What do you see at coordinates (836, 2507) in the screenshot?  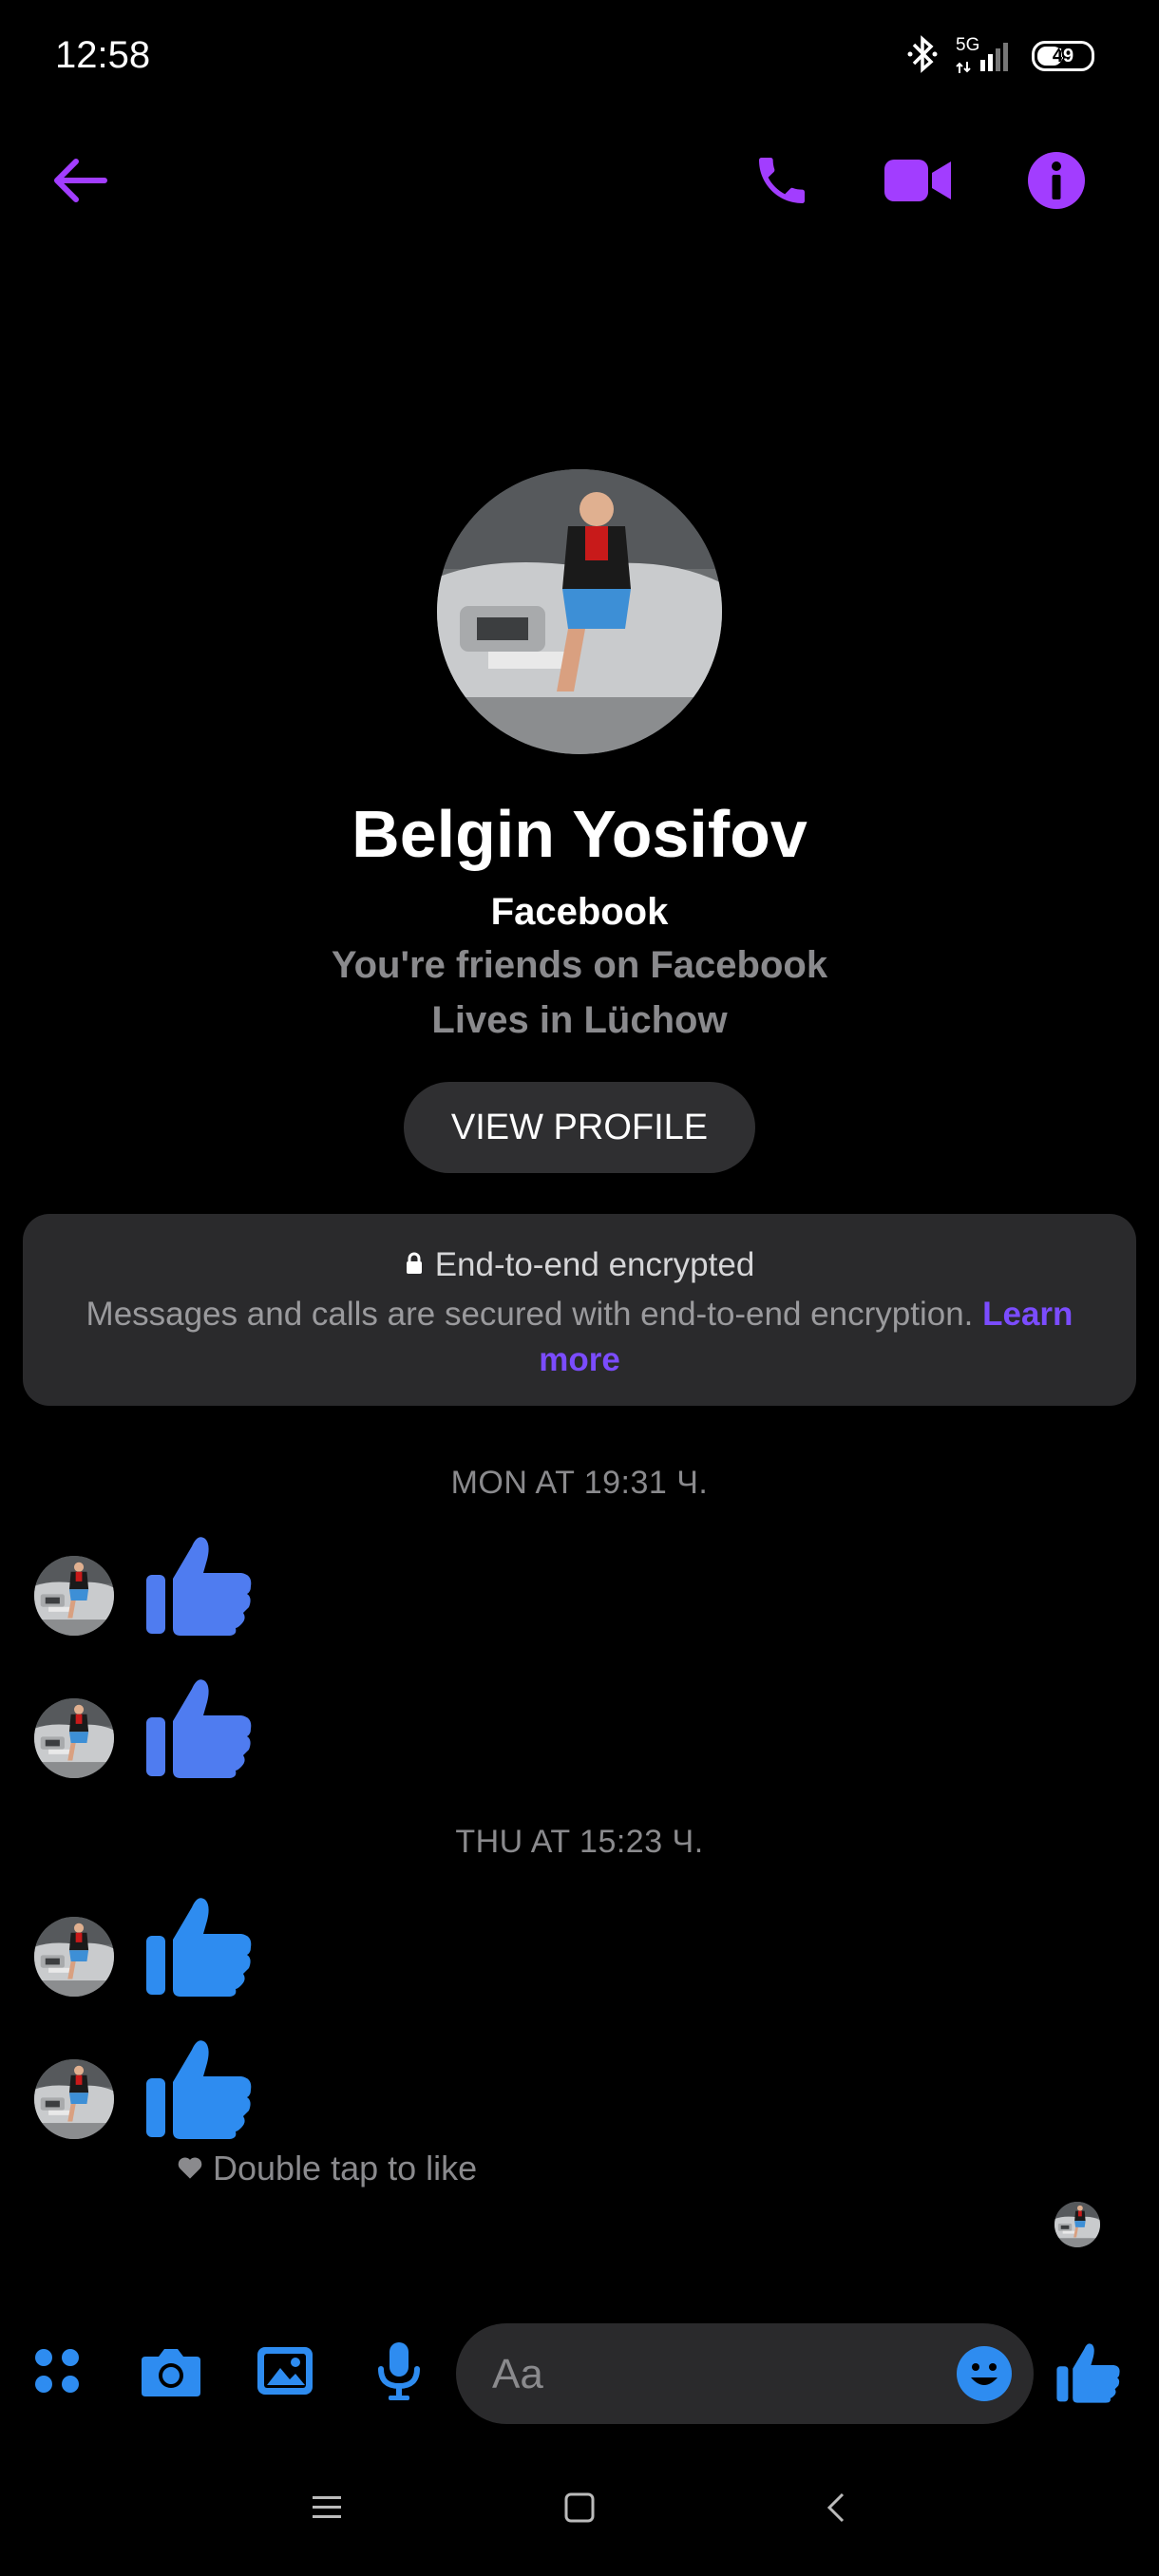 I see `back-icon` at bounding box center [836, 2507].